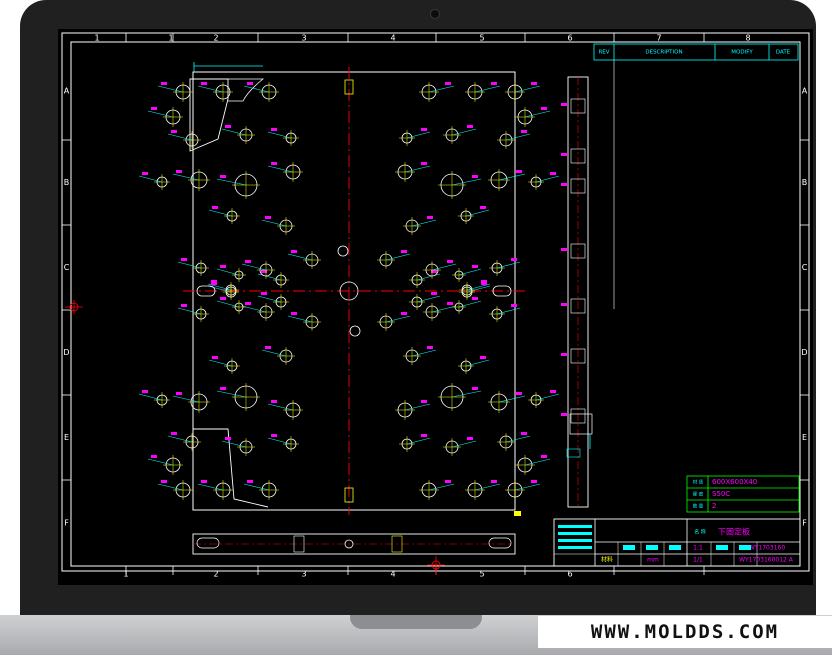 The height and width of the screenshot is (655, 832). Describe the element at coordinates (767, 548) in the screenshot. I see `part-number: WY1703160` at that location.